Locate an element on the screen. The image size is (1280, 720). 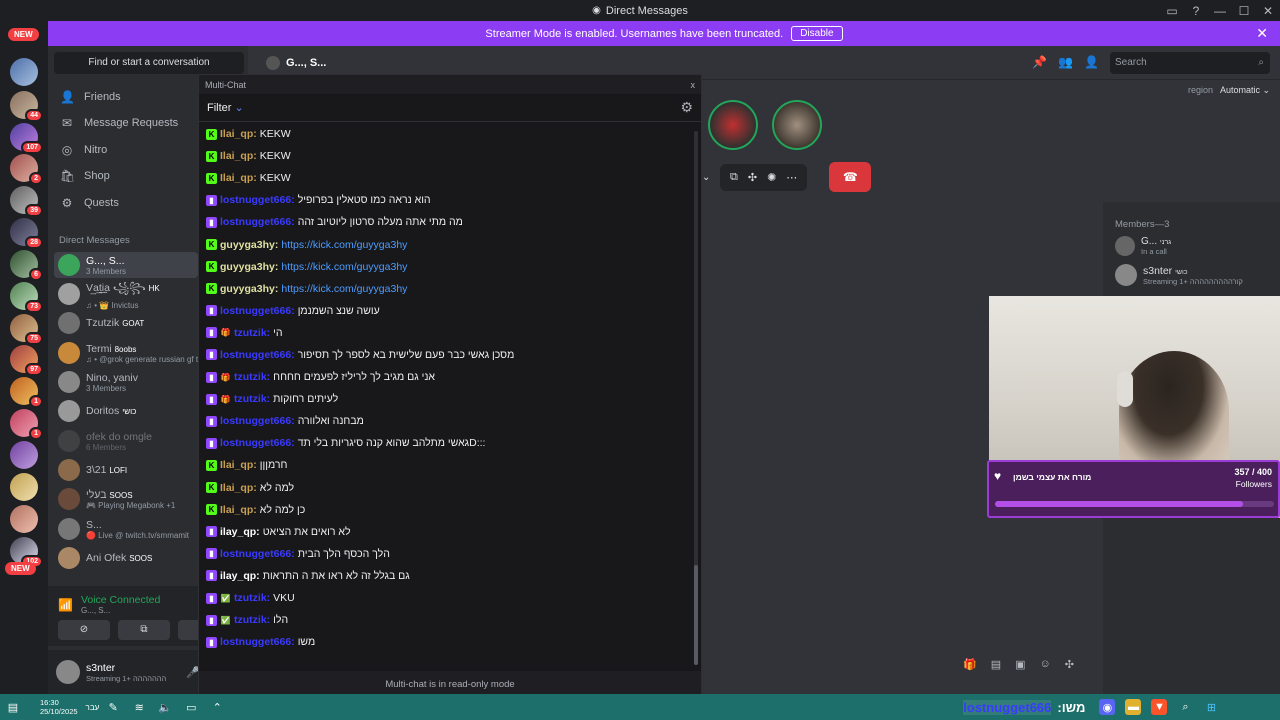
wifi-icon: ≋ is located at coordinates (139, 707).